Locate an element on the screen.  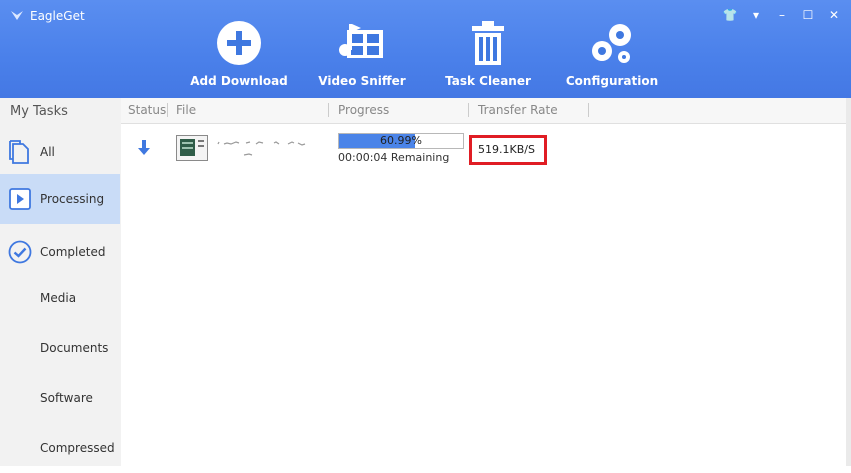
file-thumbnail-icon is located at coordinates (192, 148).